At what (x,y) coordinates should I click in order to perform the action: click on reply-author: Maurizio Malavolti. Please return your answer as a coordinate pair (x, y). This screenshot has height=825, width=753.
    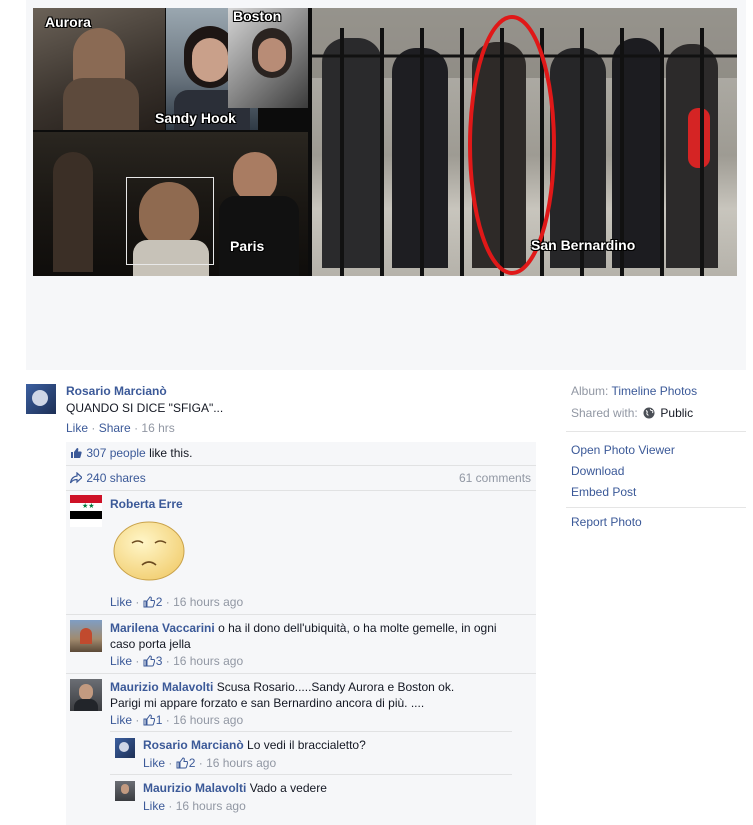
    Looking at the image, I should click on (194, 788).